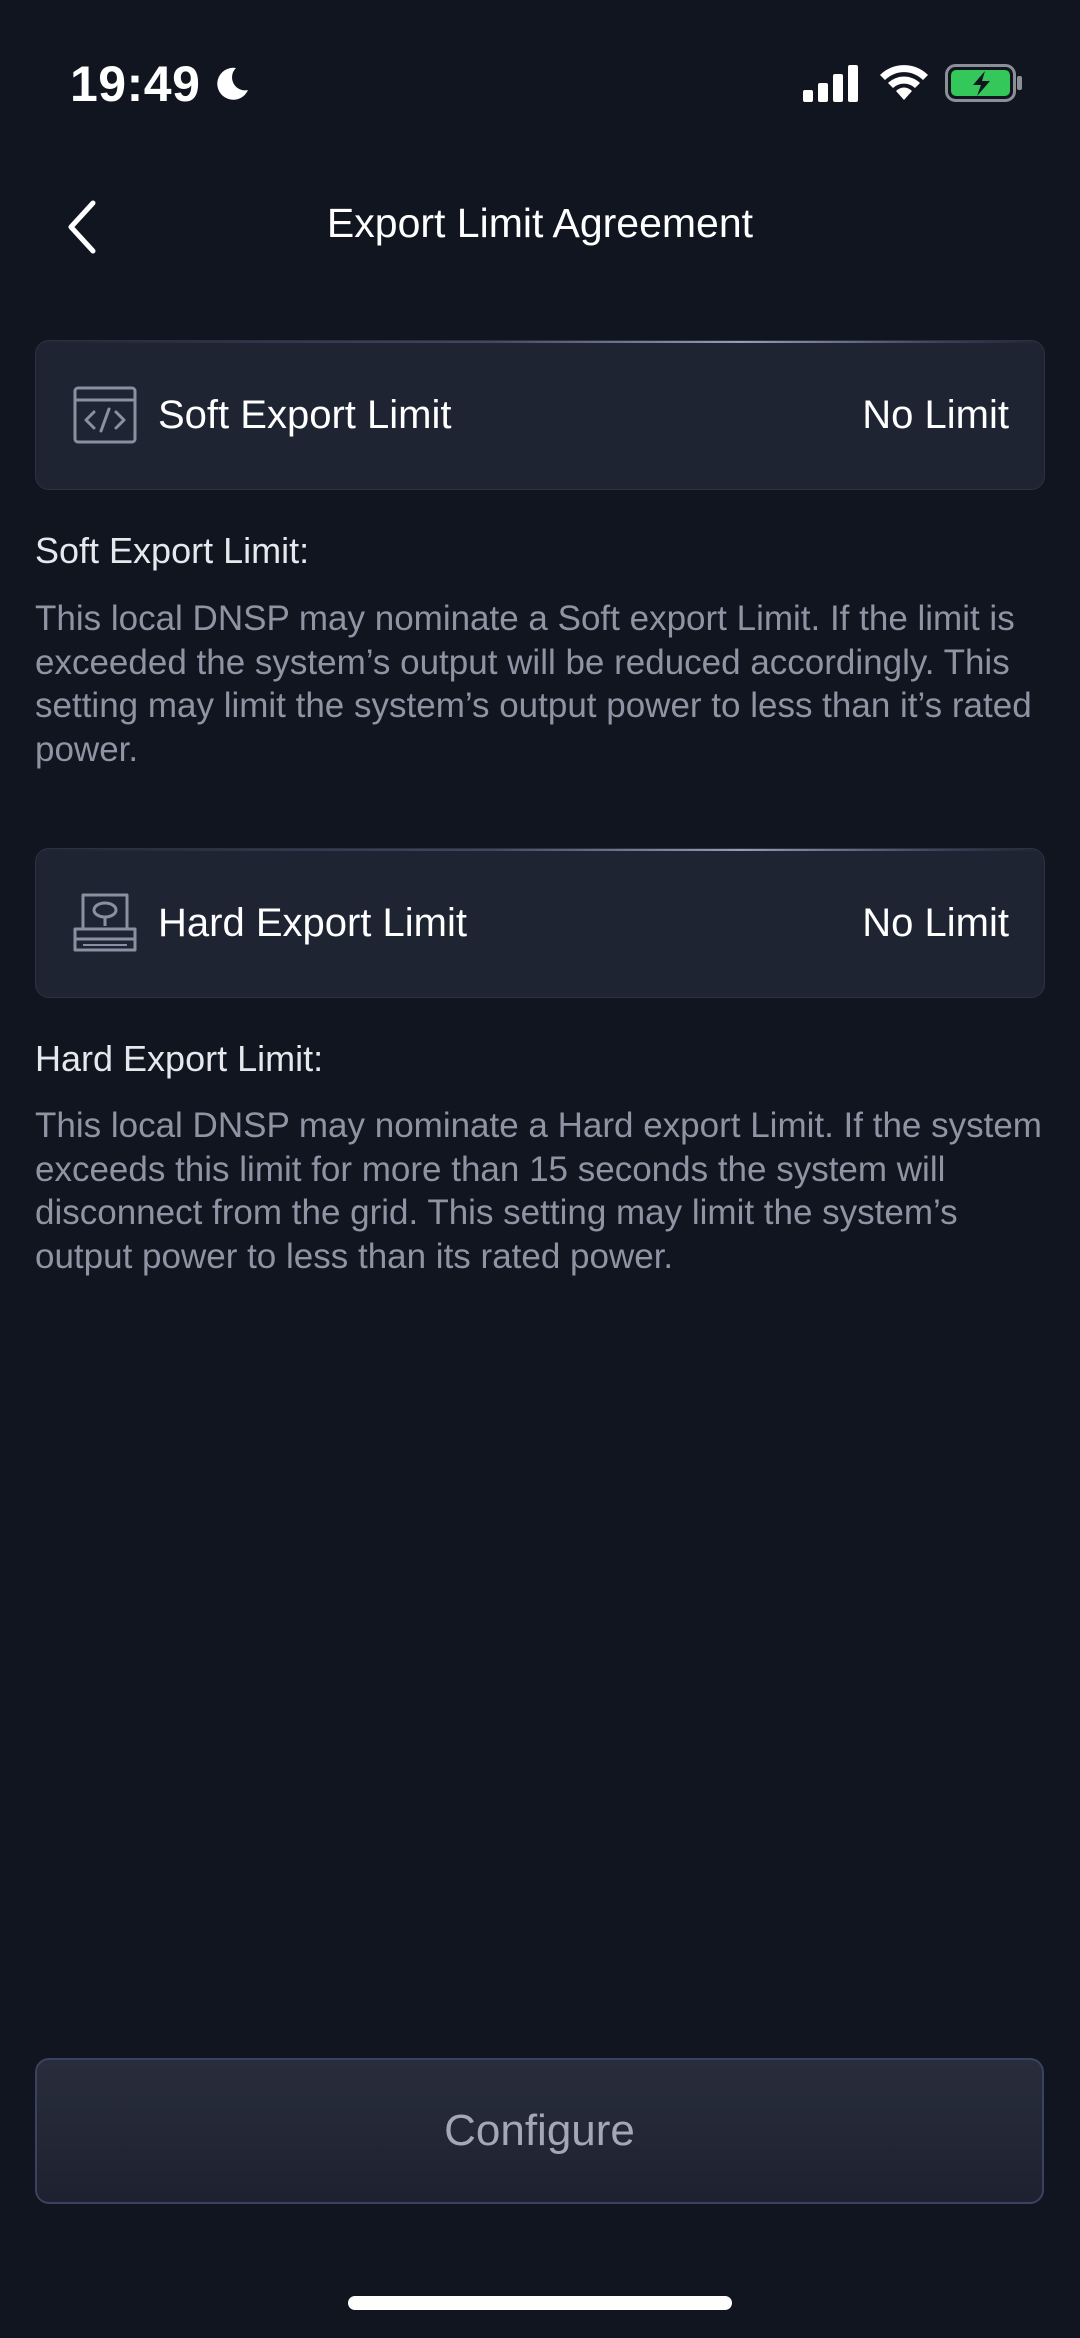 This screenshot has height=2338, width=1080. I want to click on hard-export-limit-label: Hard Export Limit, so click(312, 923).